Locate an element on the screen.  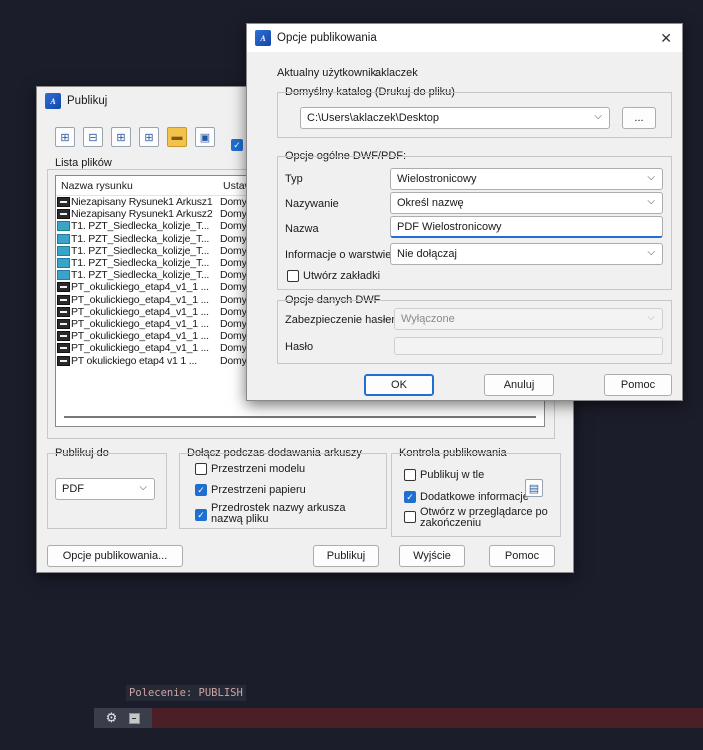
command-input is located at coordinates (427, 718).